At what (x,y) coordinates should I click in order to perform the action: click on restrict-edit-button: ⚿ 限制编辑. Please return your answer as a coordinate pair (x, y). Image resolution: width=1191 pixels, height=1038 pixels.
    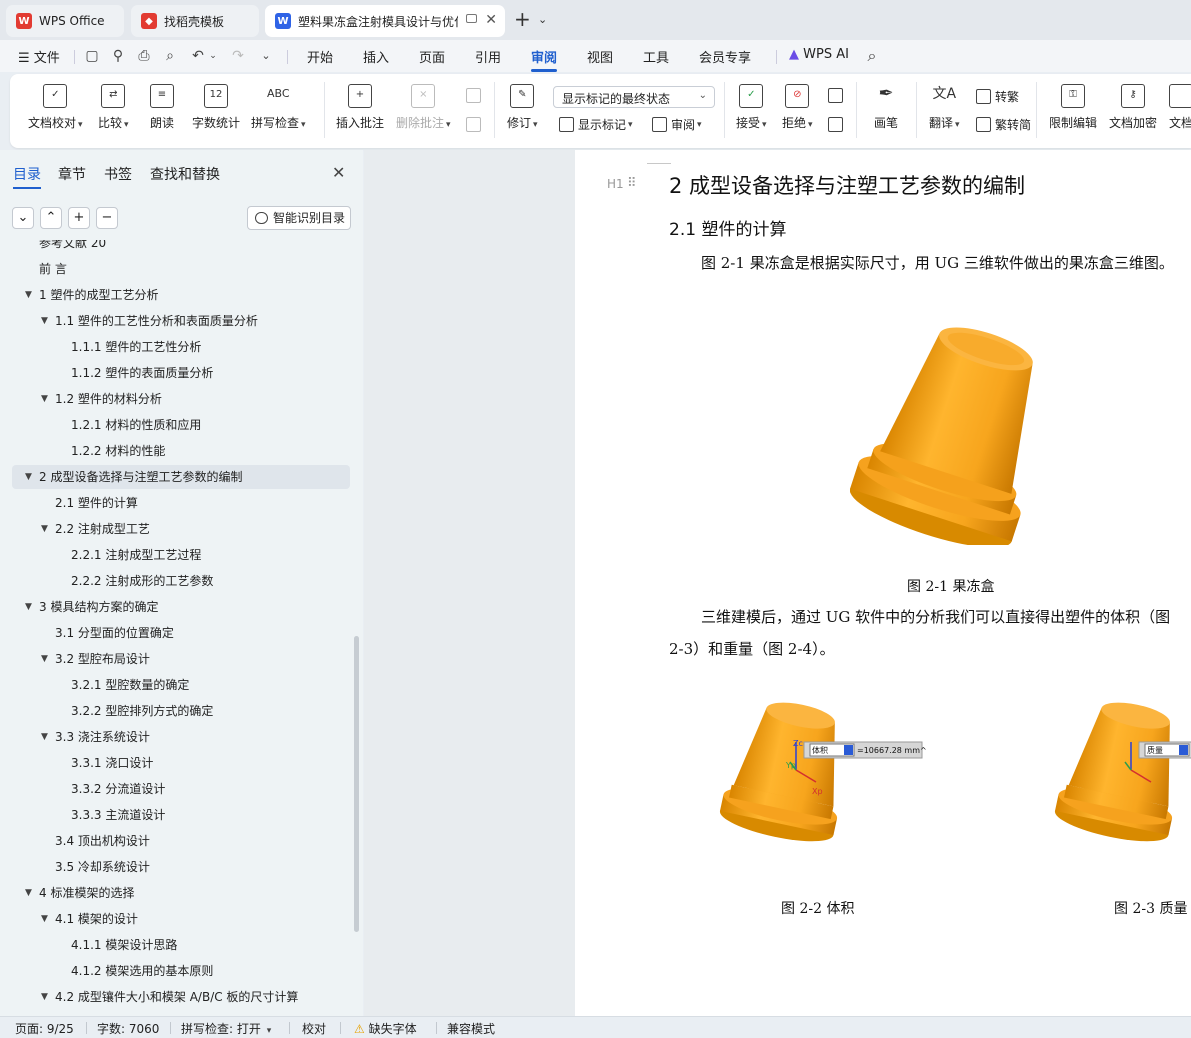
    Looking at the image, I should click on (1073, 107).